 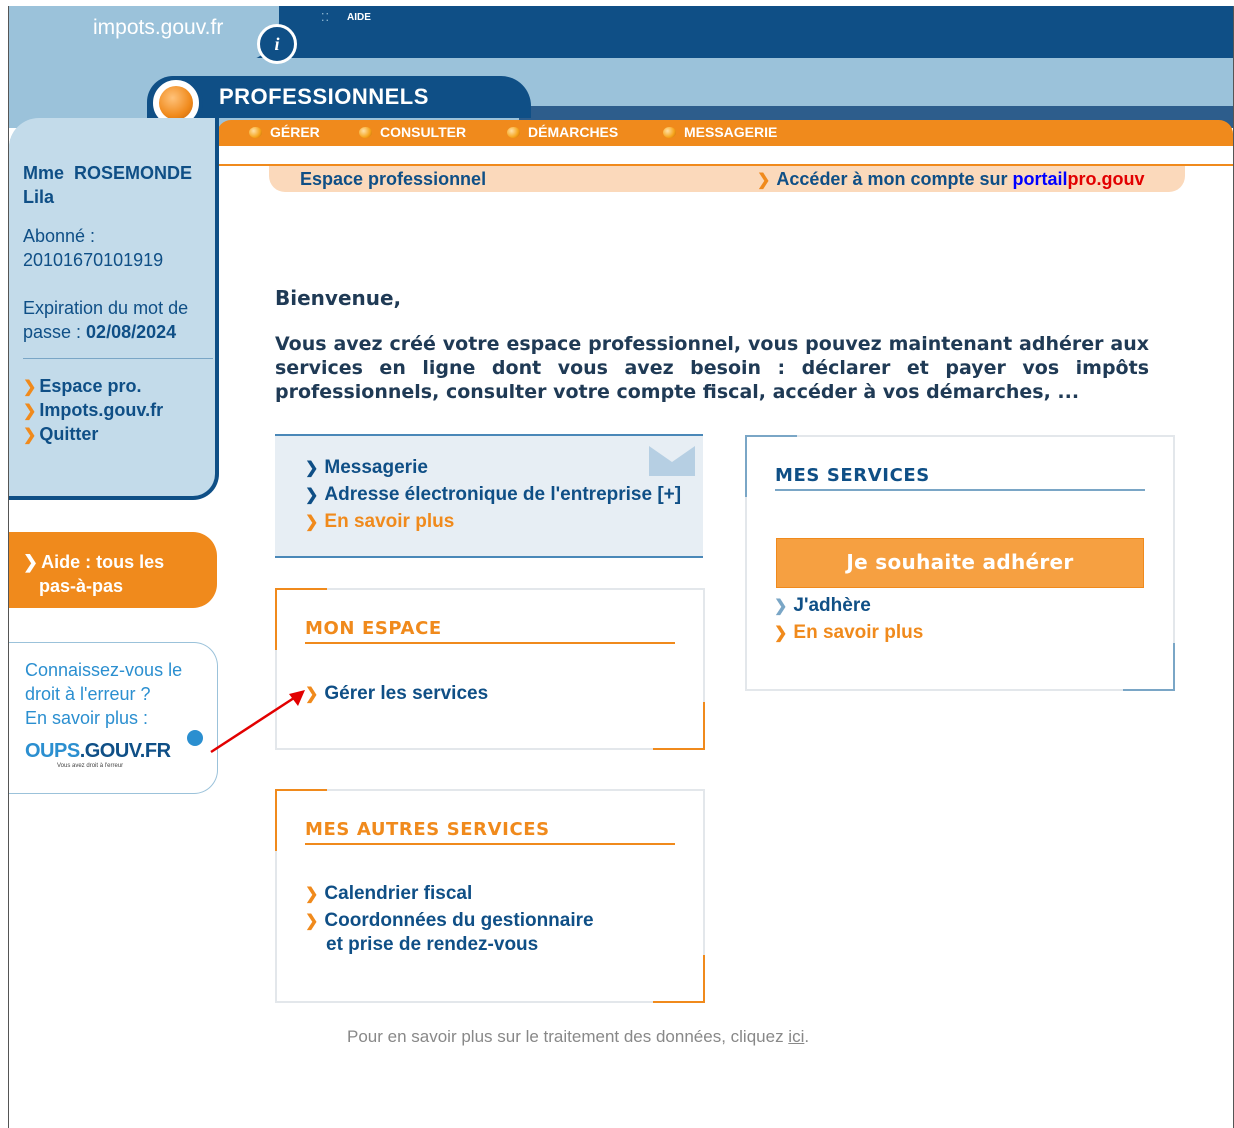 I want to click on expiration-line2: passe :, so click(x=55, y=332).